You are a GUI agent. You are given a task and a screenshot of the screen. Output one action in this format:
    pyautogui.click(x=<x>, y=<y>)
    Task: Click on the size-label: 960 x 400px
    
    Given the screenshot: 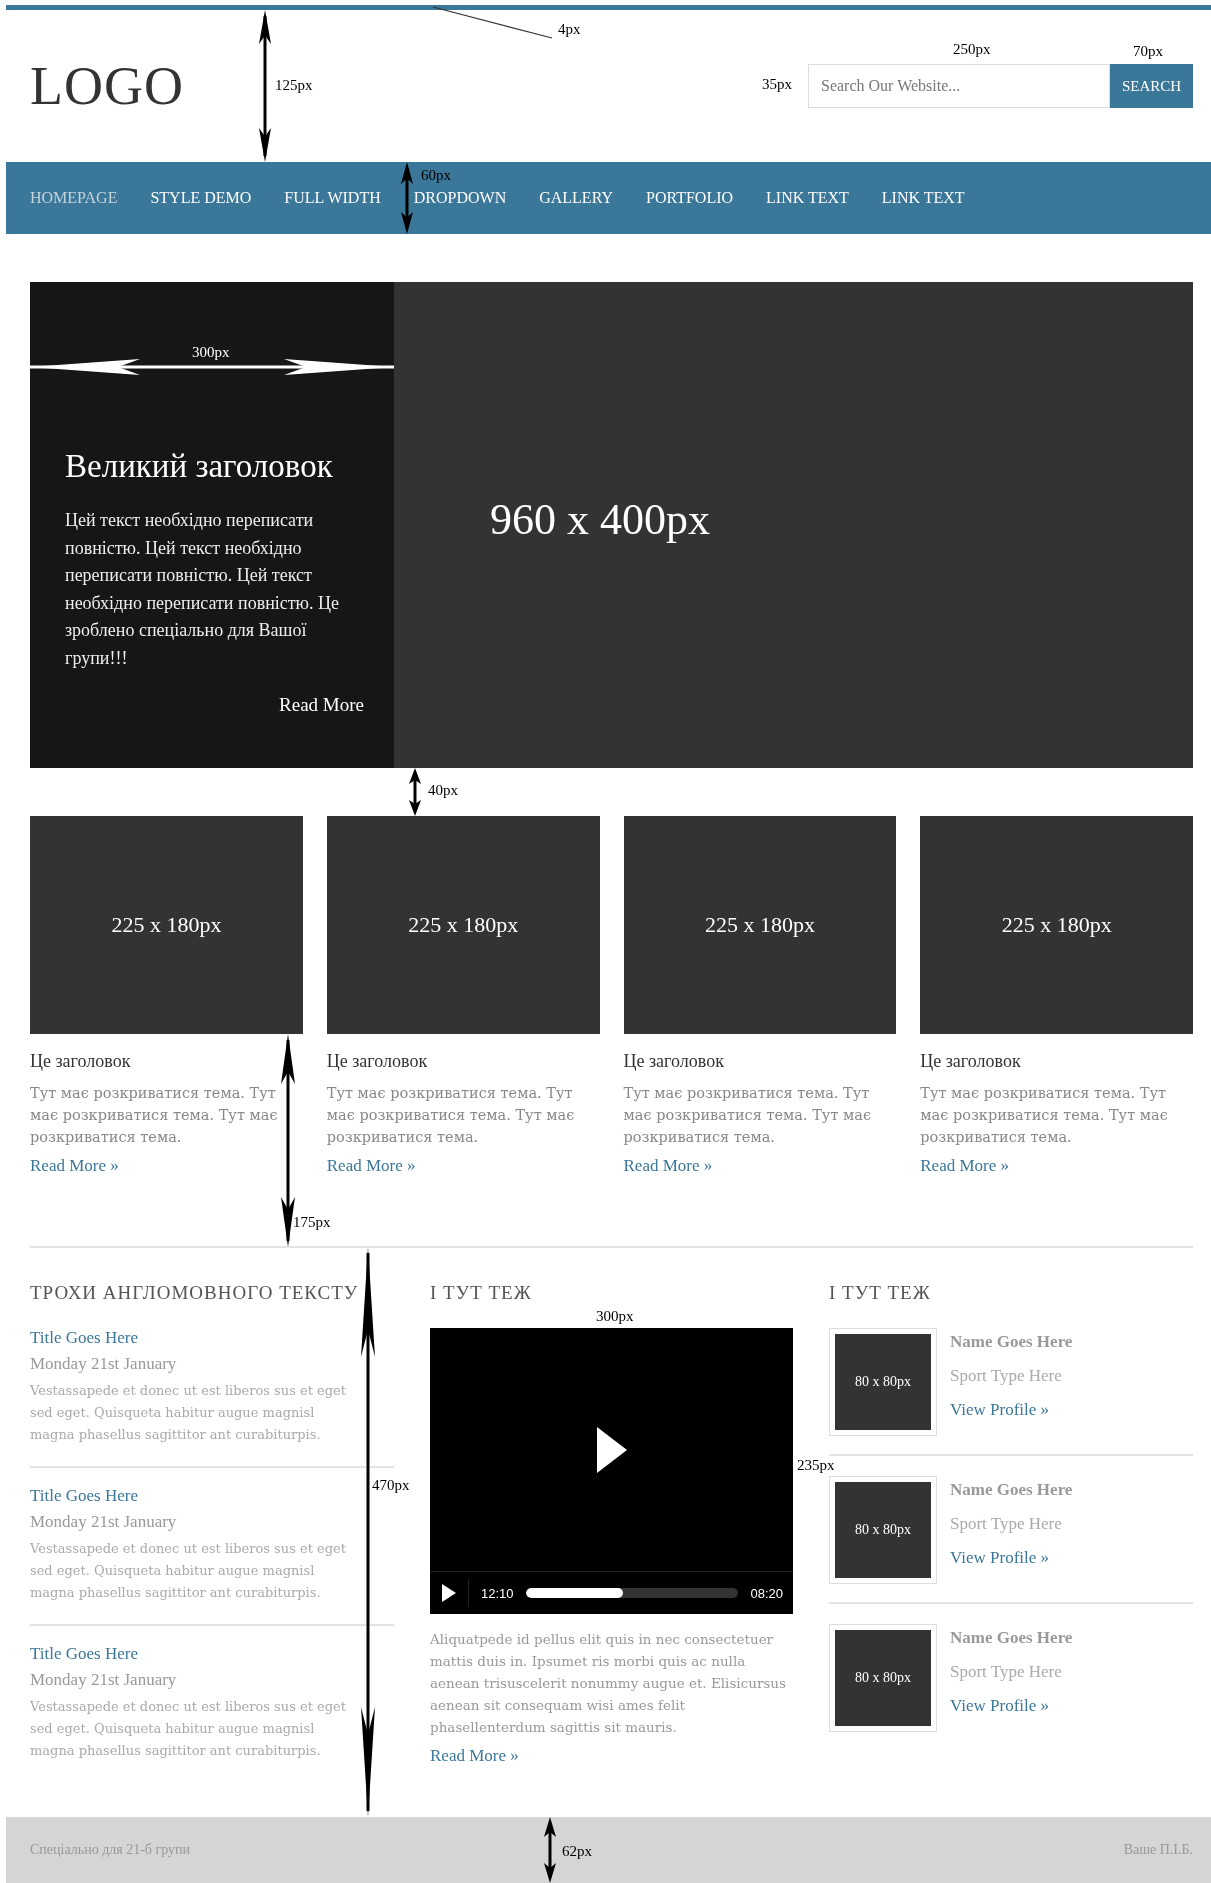 What is the action you would take?
    pyautogui.click(x=600, y=519)
    